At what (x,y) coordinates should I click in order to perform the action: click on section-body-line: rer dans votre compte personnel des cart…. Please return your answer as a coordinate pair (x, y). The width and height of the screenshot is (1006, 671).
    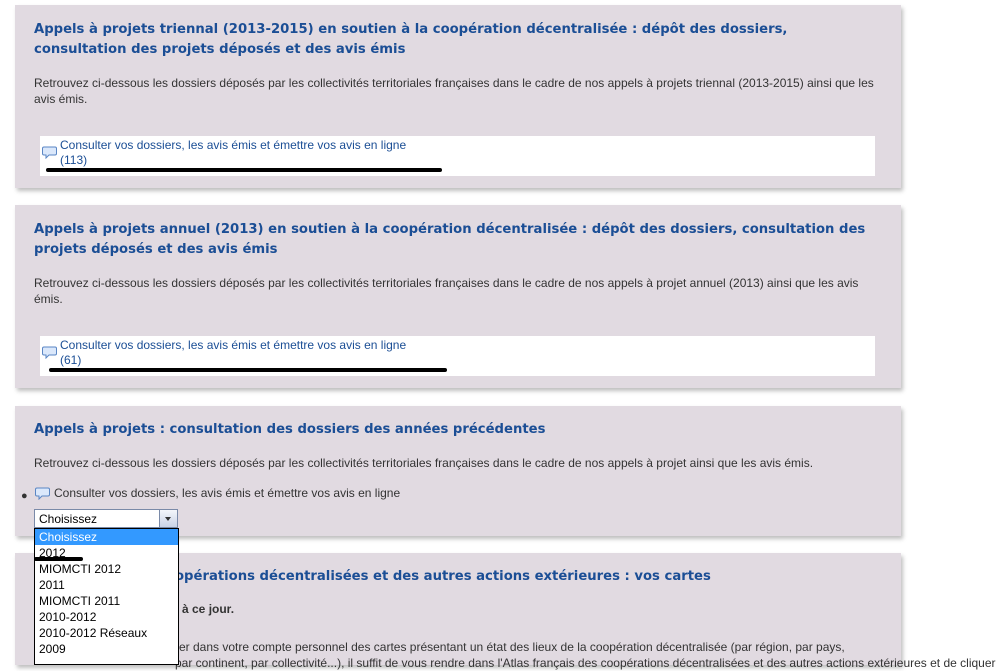
    Looking at the image, I should click on (510, 647).